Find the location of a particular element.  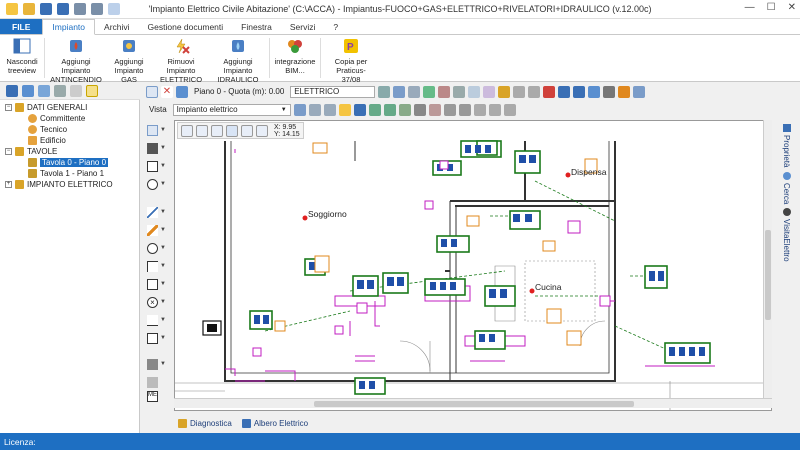

zoom-window-icon is located at coordinates (202, 130).